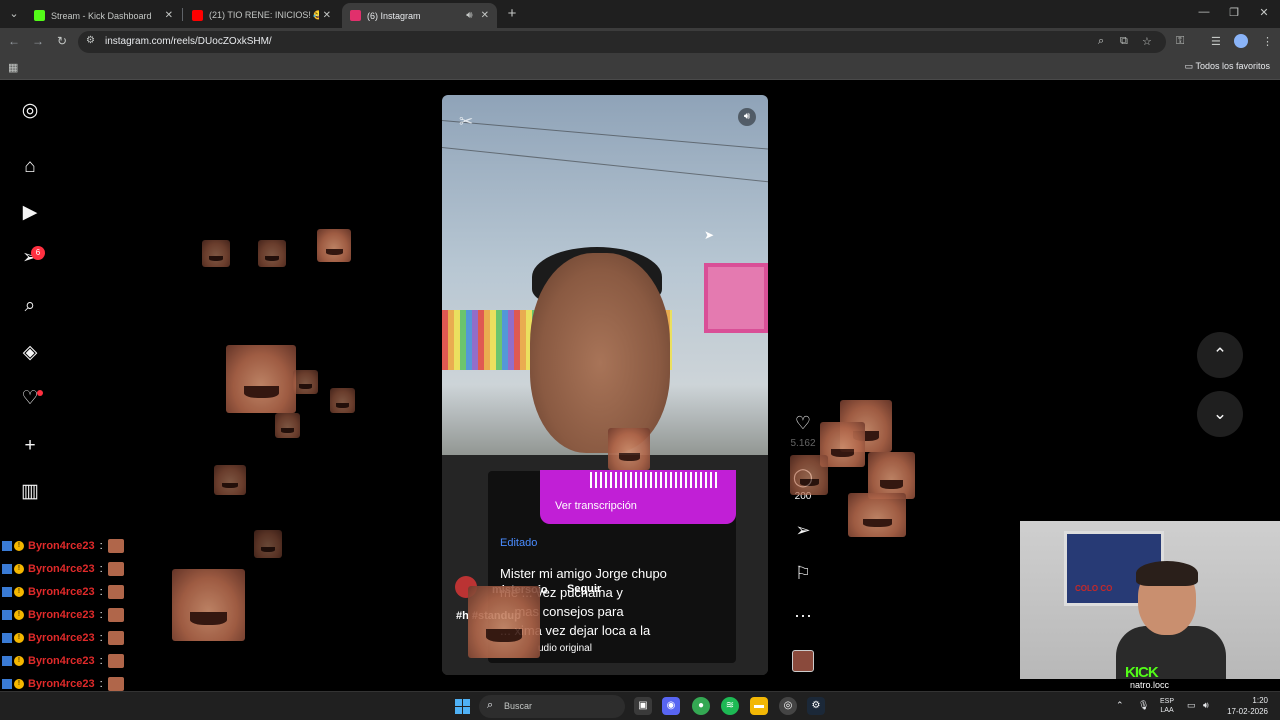 This screenshot has width=1280, height=720. Describe the element at coordinates (188, 41) in the screenshot. I see `url-text: instagram.com/reels/DUocZOxkSHM/` at that location.